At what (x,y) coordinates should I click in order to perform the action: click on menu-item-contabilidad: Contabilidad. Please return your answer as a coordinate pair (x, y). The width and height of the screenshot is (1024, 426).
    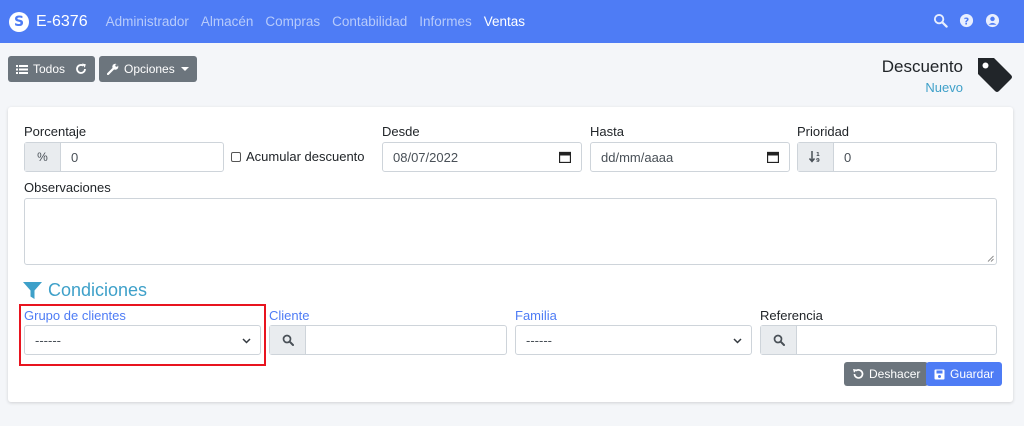
    Looking at the image, I should click on (369, 21).